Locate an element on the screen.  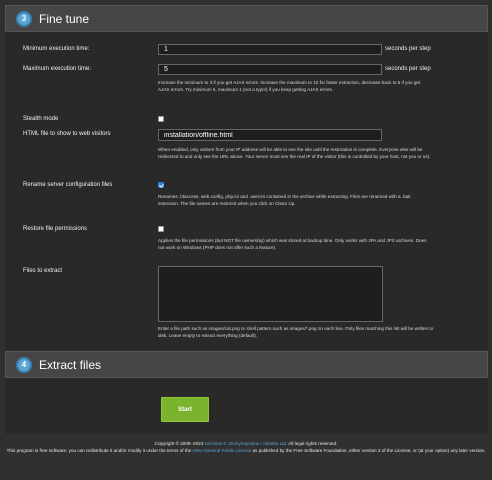
max-exec-label: Maximum execution time: is located at coordinates (57, 69).